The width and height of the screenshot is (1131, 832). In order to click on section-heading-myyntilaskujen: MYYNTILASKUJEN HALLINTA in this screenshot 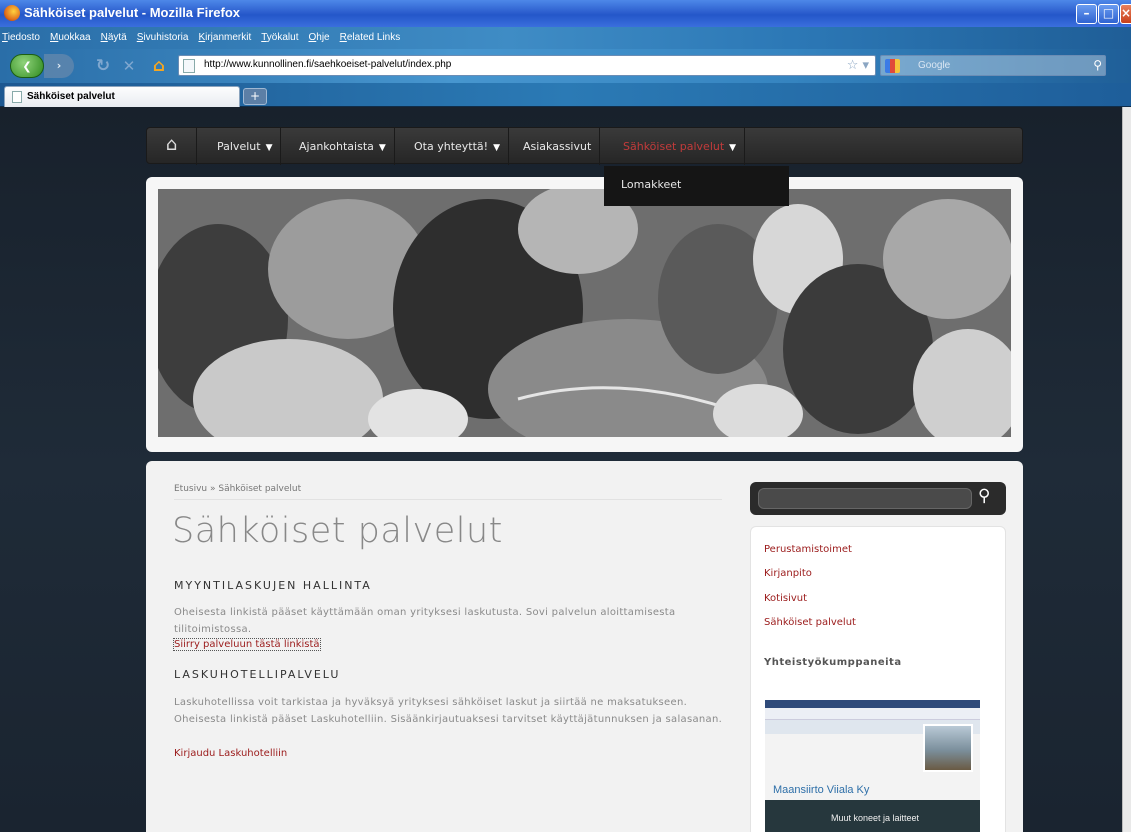, I will do `click(273, 585)`.